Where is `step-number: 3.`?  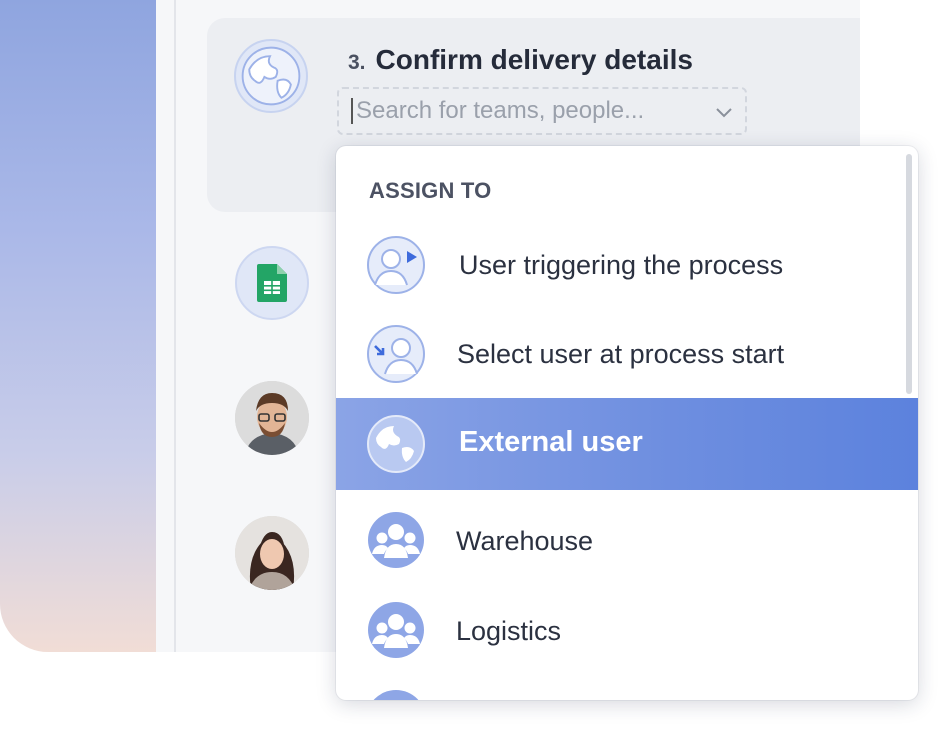
step-number: 3. is located at coordinates (357, 62).